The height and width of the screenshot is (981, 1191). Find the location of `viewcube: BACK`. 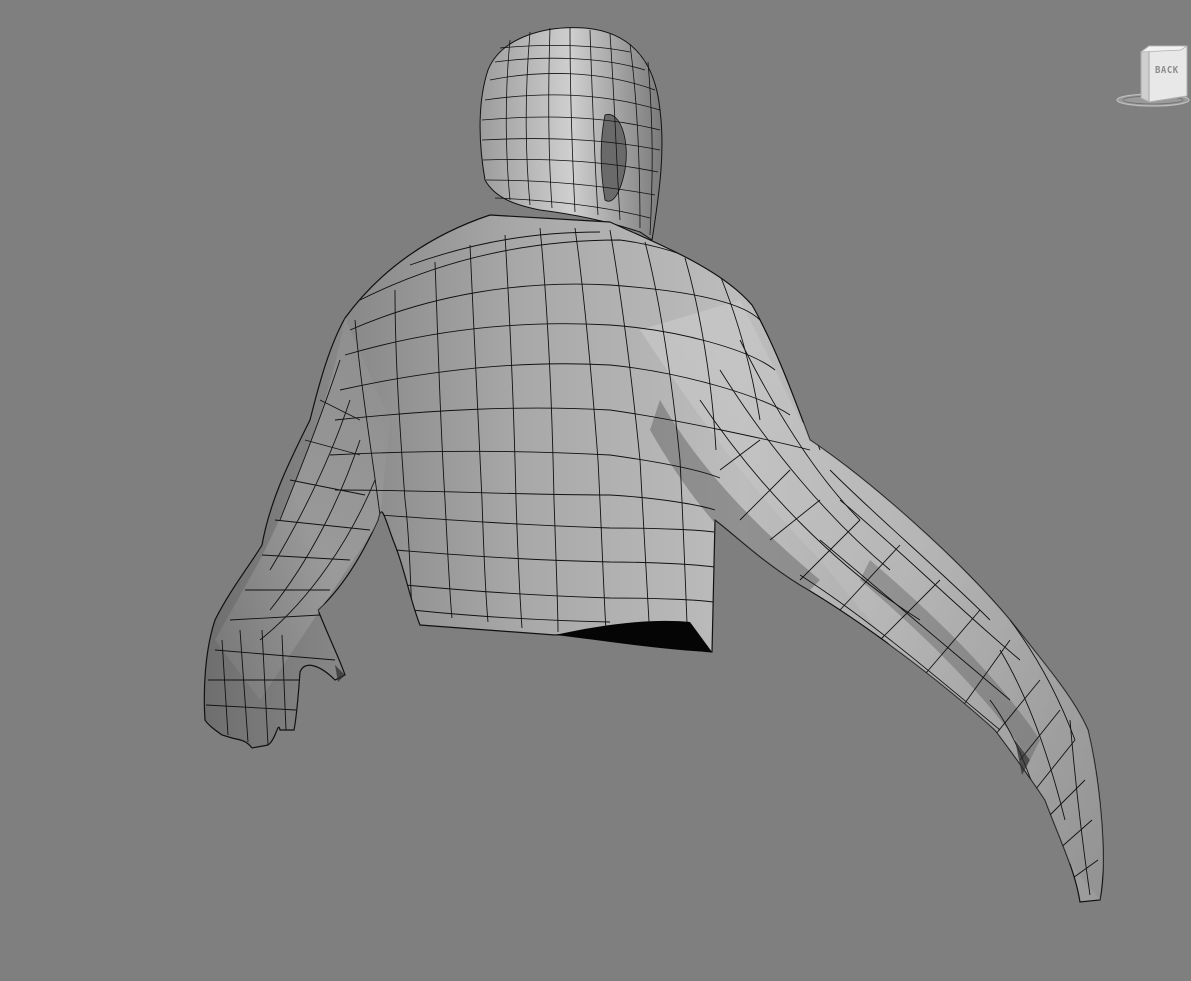

viewcube: BACK is located at coordinates (1151, 80).